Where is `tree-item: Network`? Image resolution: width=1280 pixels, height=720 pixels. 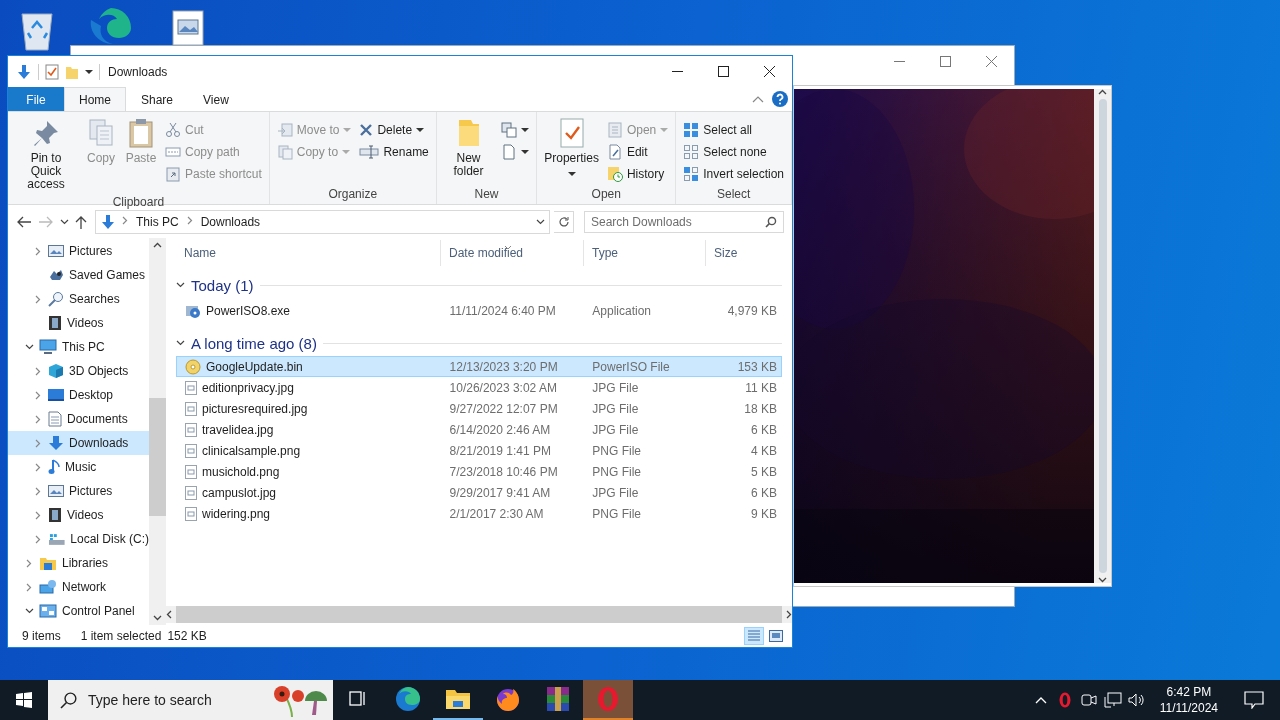
tree-item: Network is located at coordinates (78, 587).